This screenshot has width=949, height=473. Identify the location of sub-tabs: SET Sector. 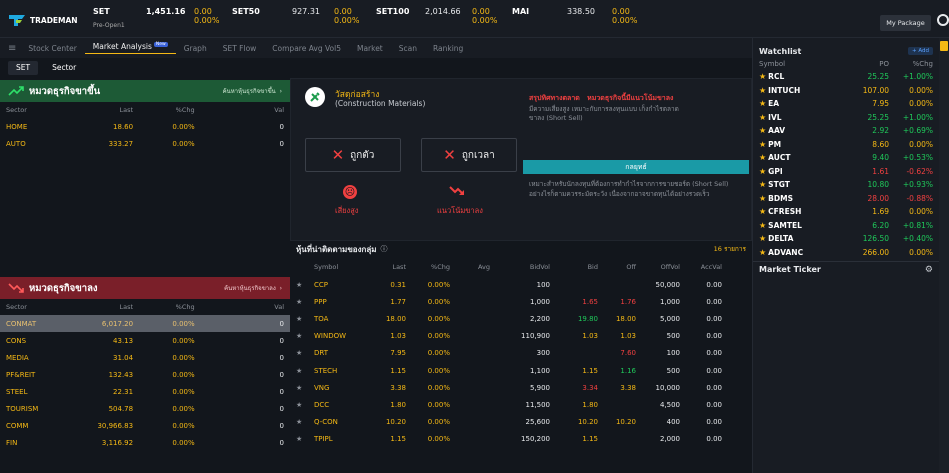
(145, 68).